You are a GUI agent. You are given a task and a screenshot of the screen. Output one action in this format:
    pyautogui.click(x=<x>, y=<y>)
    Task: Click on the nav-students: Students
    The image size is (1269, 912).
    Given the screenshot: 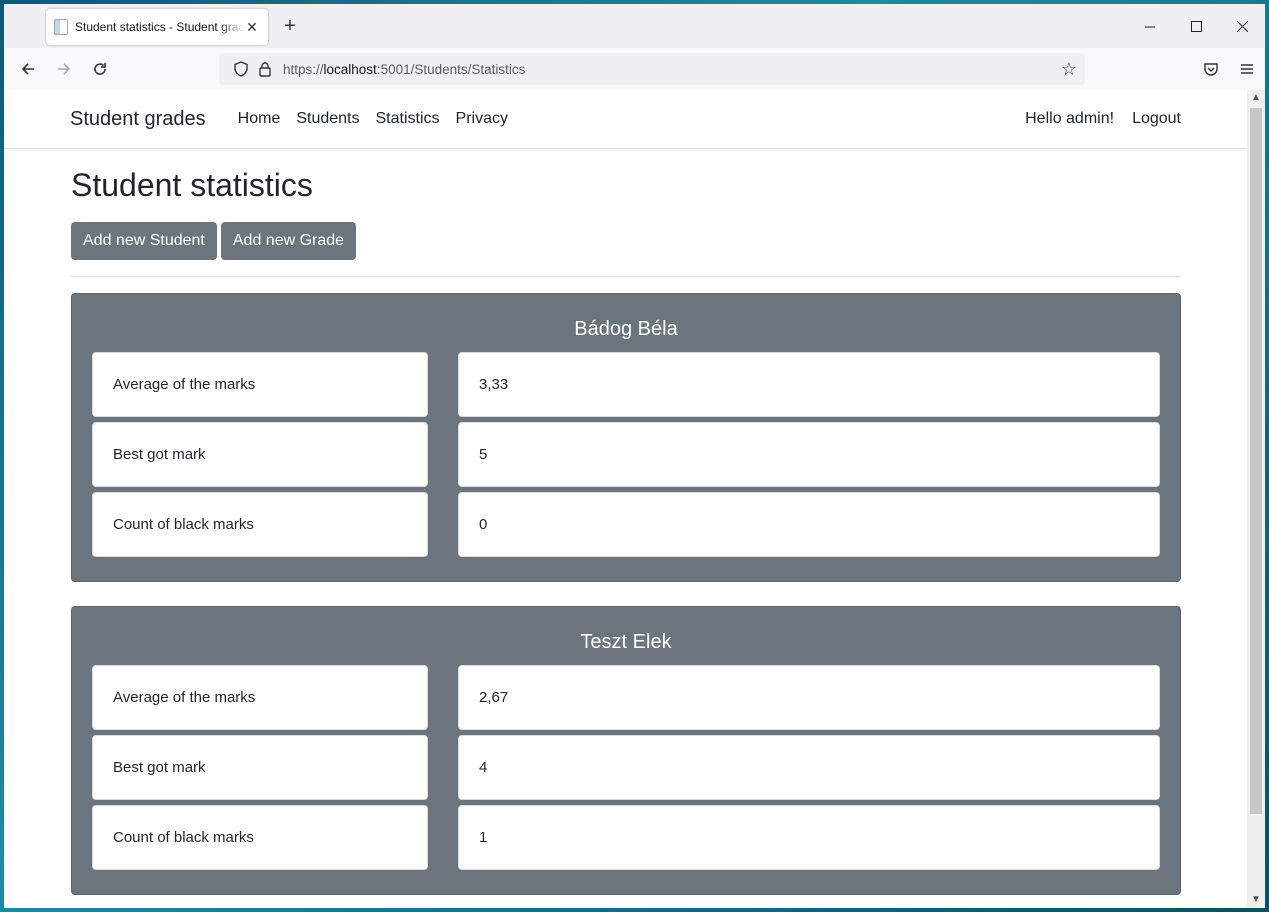 What is the action you would take?
    pyautogui.click(x=327, y=119)
    